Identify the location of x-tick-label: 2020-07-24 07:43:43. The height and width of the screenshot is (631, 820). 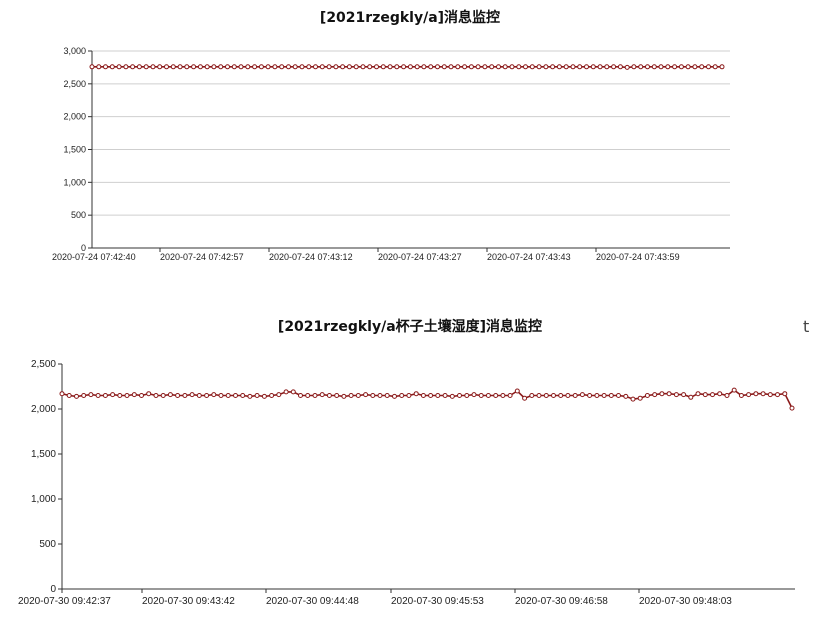
(529, 257).